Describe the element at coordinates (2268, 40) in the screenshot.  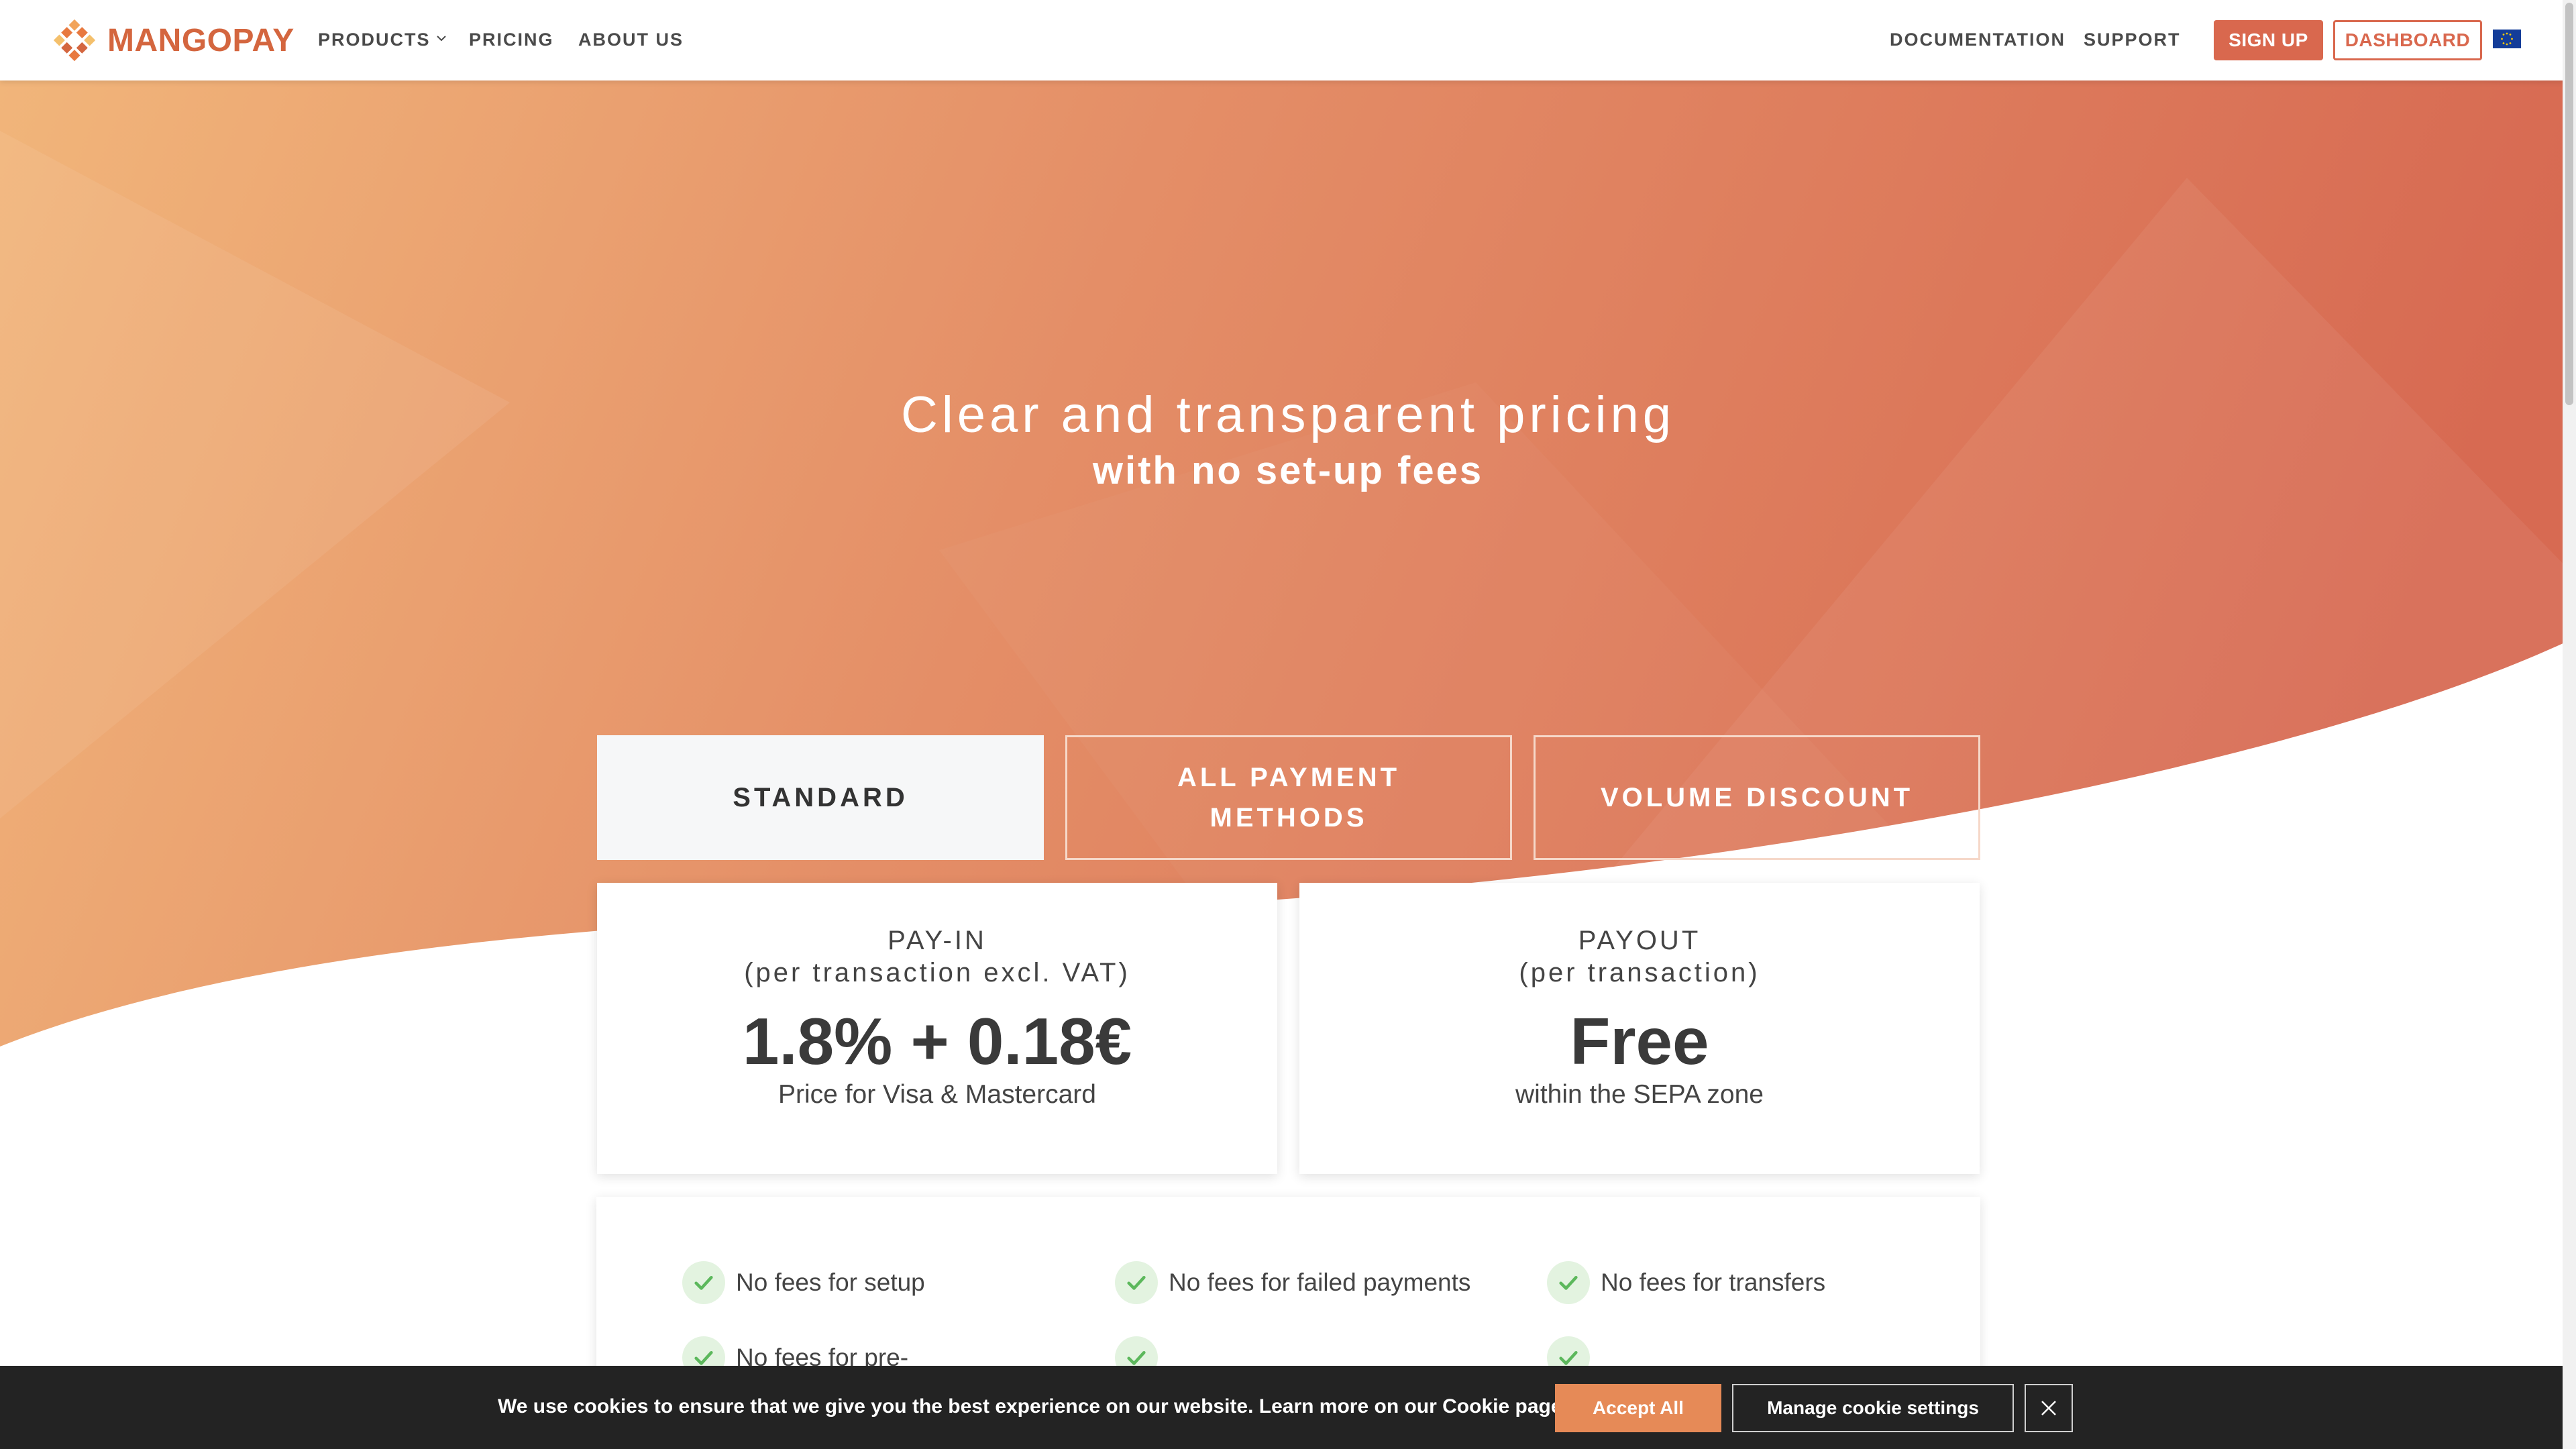
I see `sign-up-button: SIGN UP` at that location.